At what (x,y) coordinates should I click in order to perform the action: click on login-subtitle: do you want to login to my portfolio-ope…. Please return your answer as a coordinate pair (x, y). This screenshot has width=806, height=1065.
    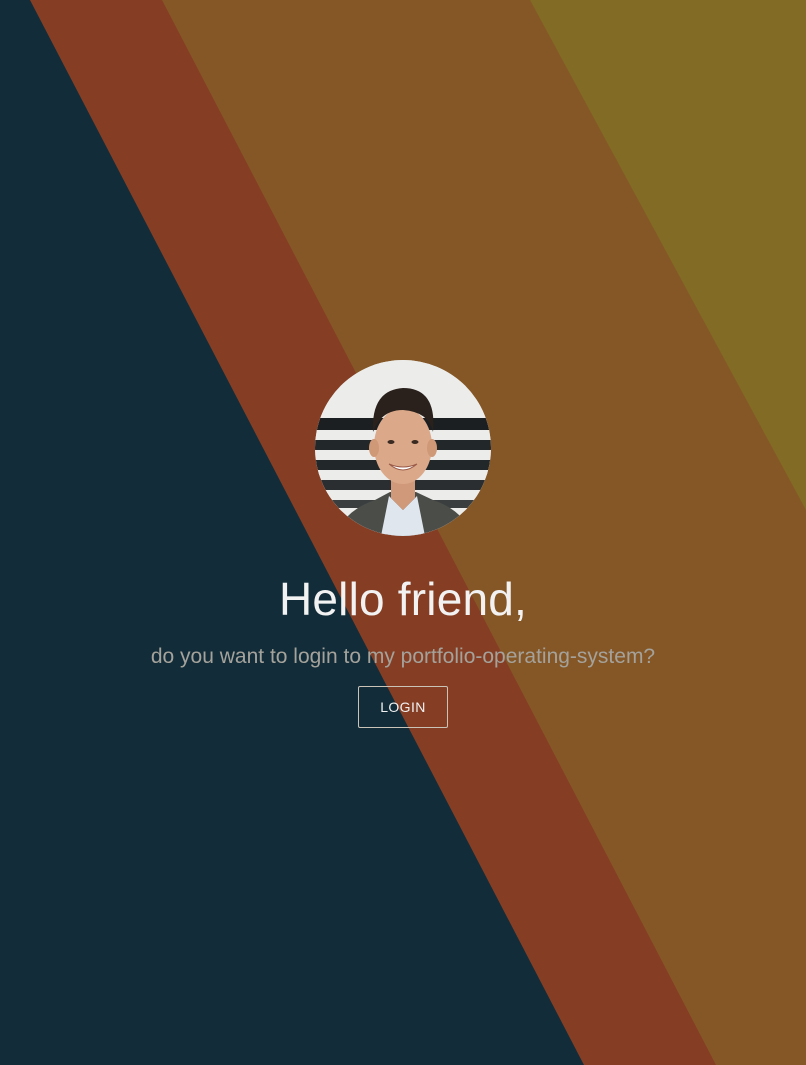
    Looking at the image, I should click on (403, 656).